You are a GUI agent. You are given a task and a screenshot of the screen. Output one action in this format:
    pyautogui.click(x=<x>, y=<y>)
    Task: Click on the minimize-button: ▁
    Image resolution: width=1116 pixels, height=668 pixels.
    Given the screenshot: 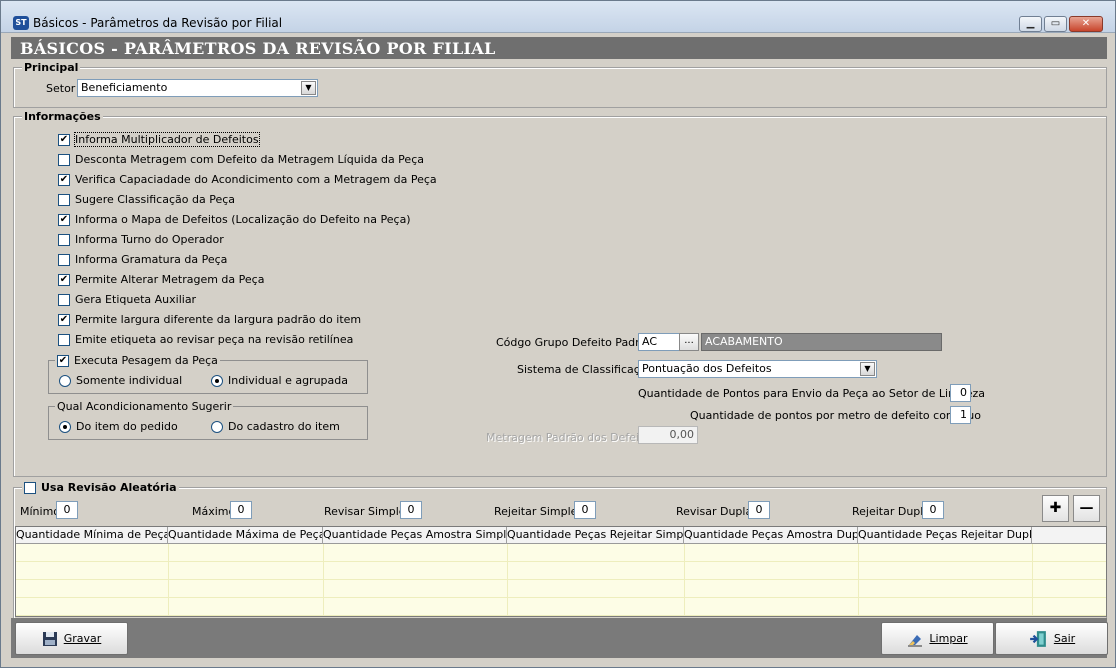 What is the action you would take?
    pyautogui.click(x=1030, y=24)
    